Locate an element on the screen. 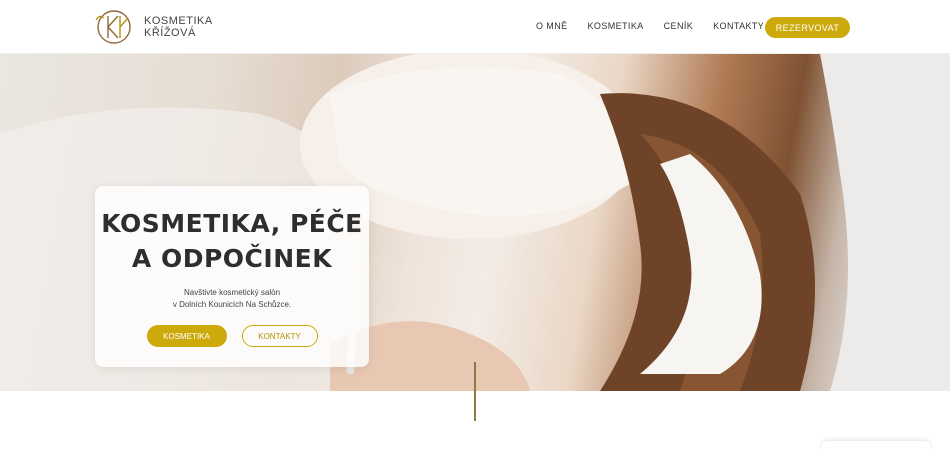 Image resolution: width=950 pixels, height=449 pixels. hero-subtitle-line-1: Navštivte kosmetický salón is located at coordinates (232, 292).